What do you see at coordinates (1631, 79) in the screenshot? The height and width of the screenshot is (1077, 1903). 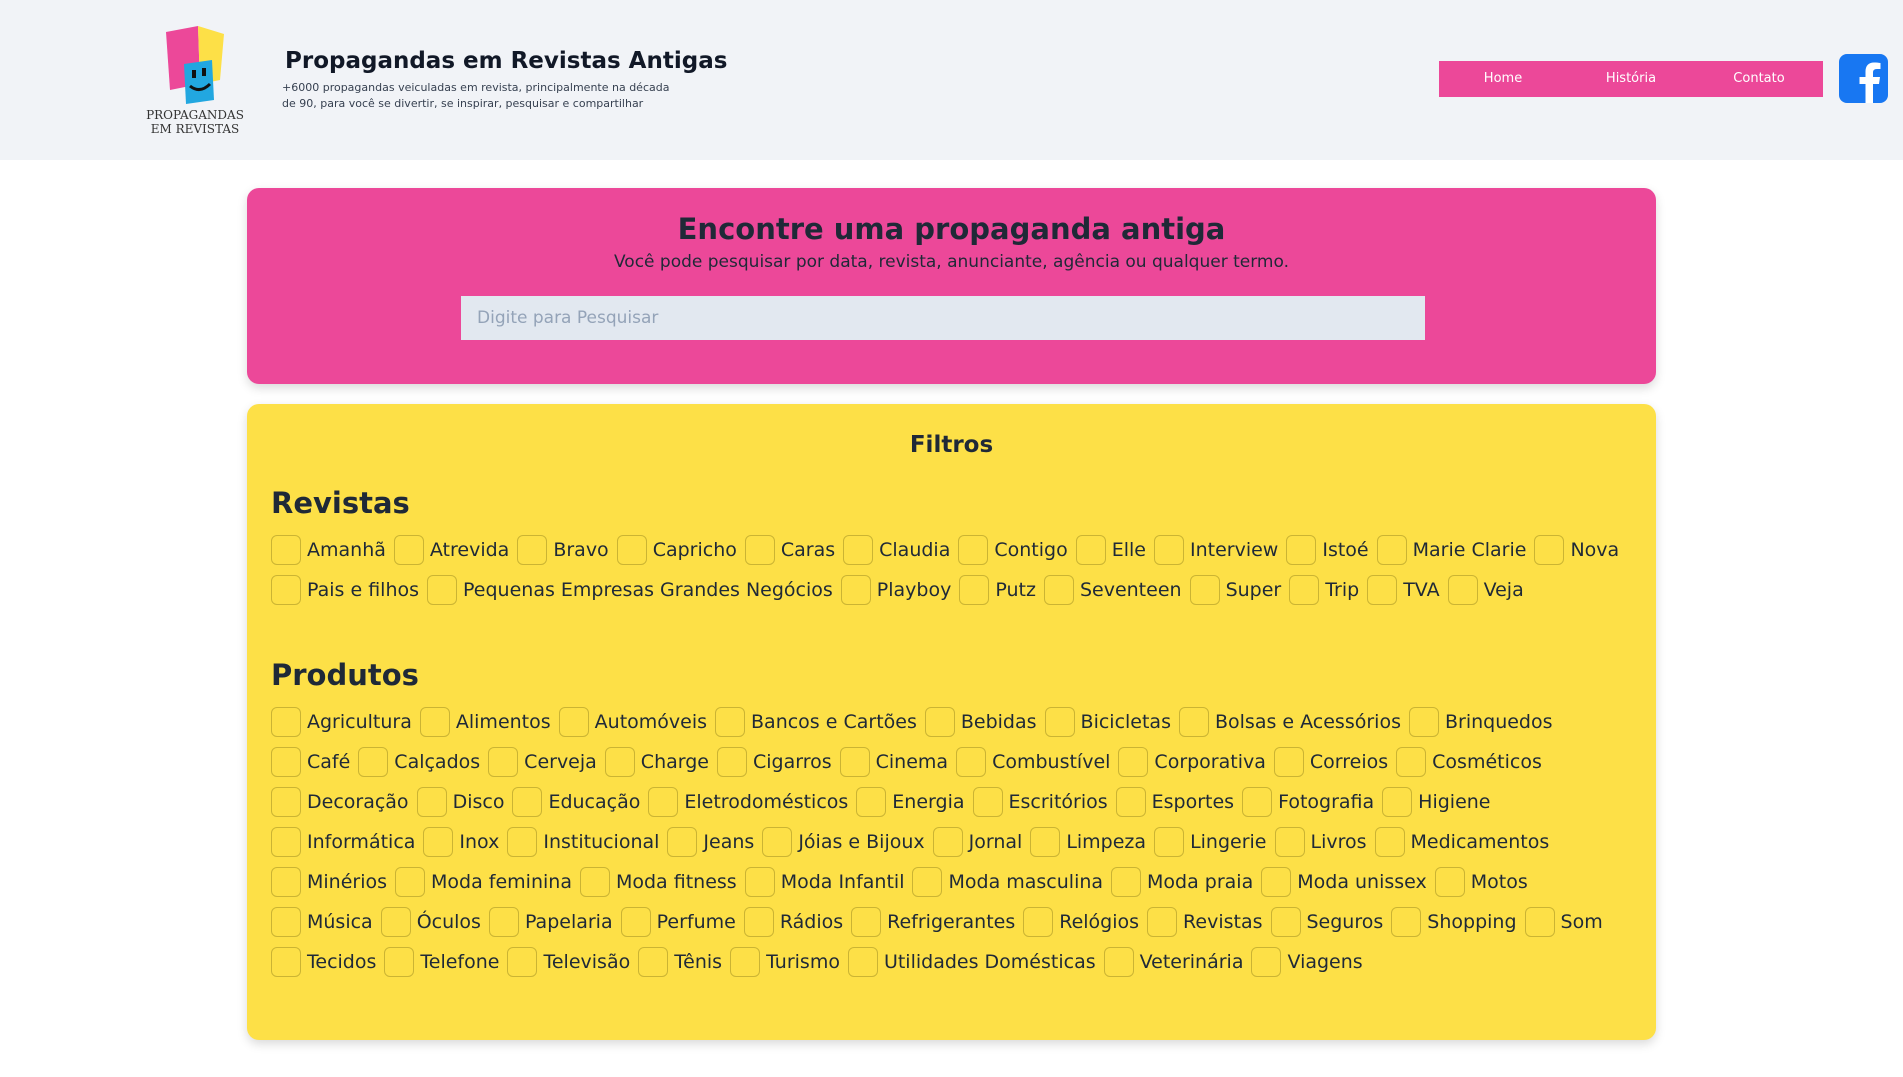 I see `nav-historia: História` at bounding box center [1631, 79].